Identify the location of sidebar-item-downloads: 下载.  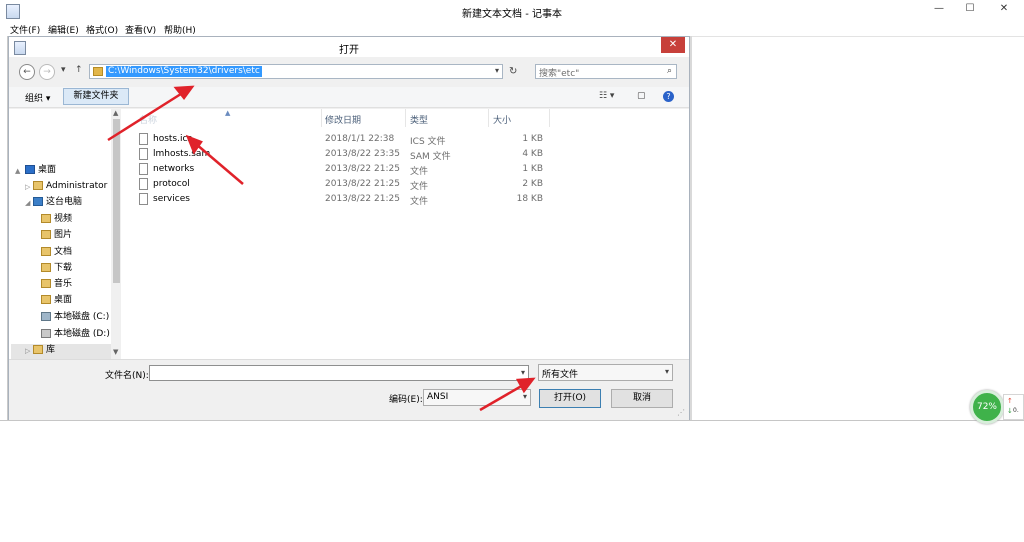
(56, 268).